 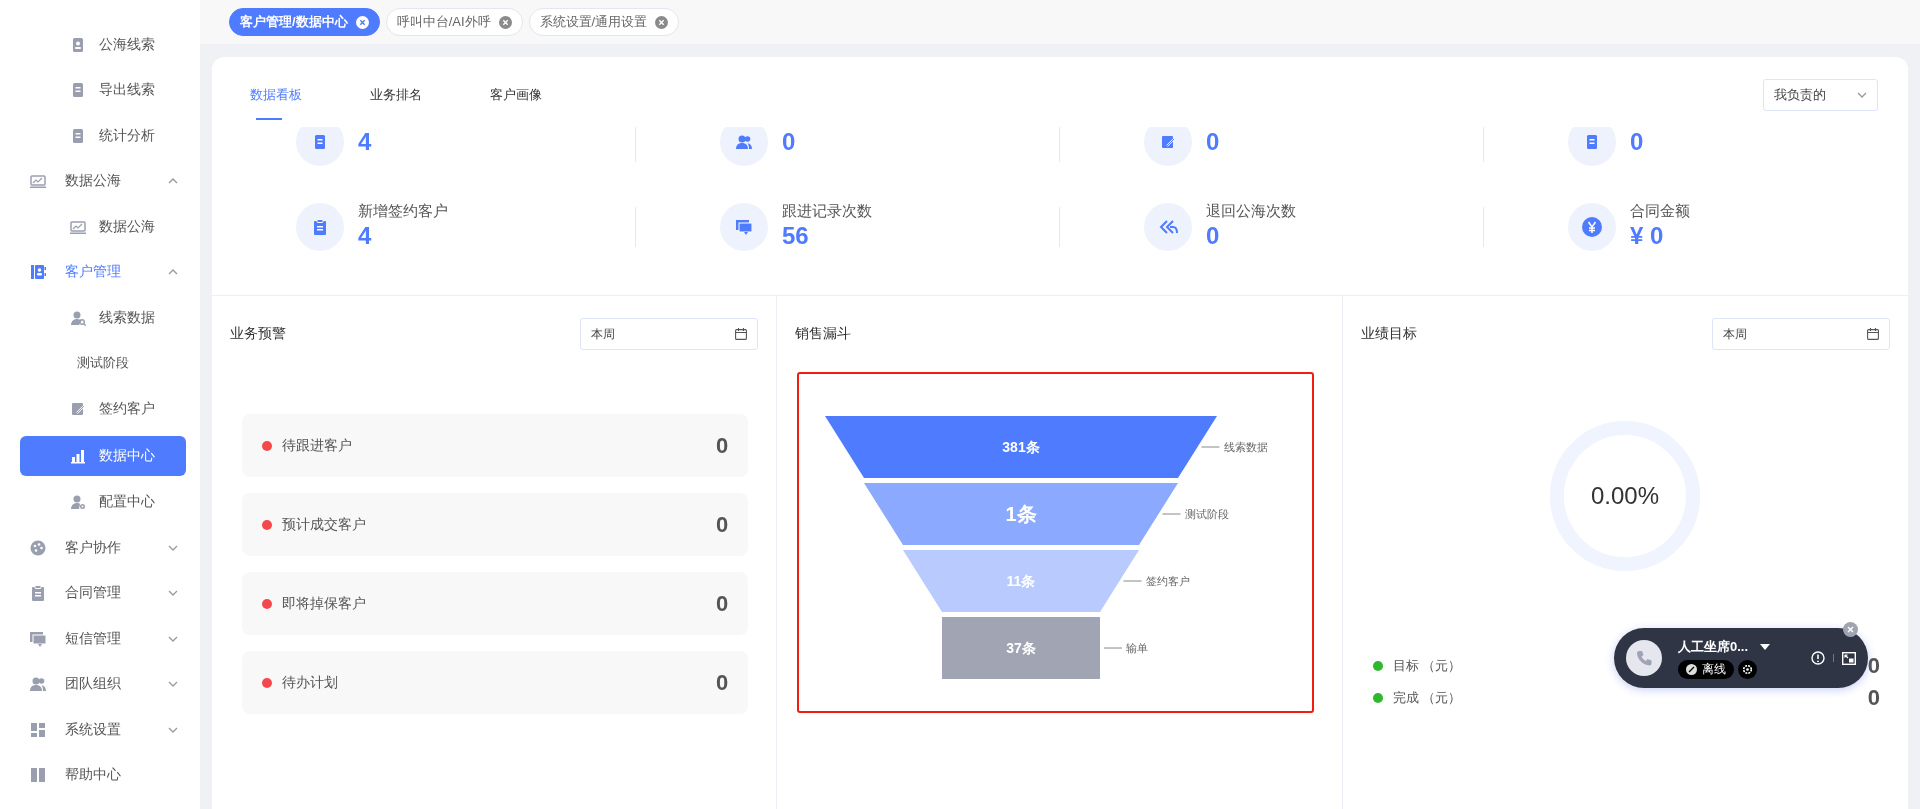 What do you see at coordinates (100, 548) in the screenshot?
I see `sidebar-group: 客户协作` at bounding box center [100, 548].